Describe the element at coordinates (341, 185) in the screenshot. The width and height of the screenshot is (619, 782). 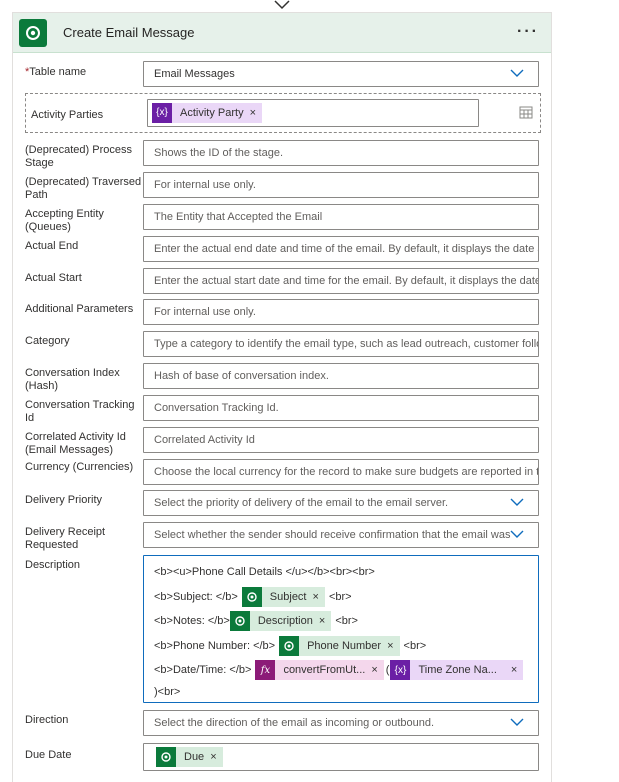
I see `traversed-path-input: For internal use only.` at that location.